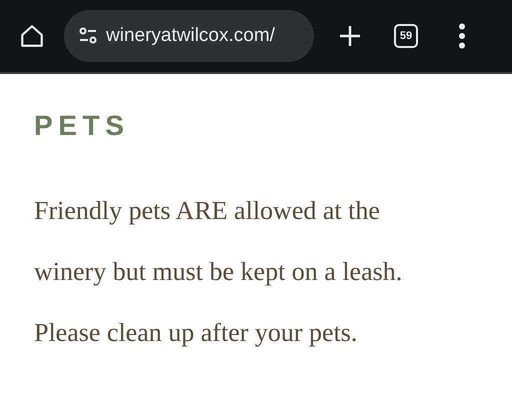 The width and height of the screenshot is (512, 411). I want to click on address-bar: wineryatwilcox.com/, so click(189, 36).